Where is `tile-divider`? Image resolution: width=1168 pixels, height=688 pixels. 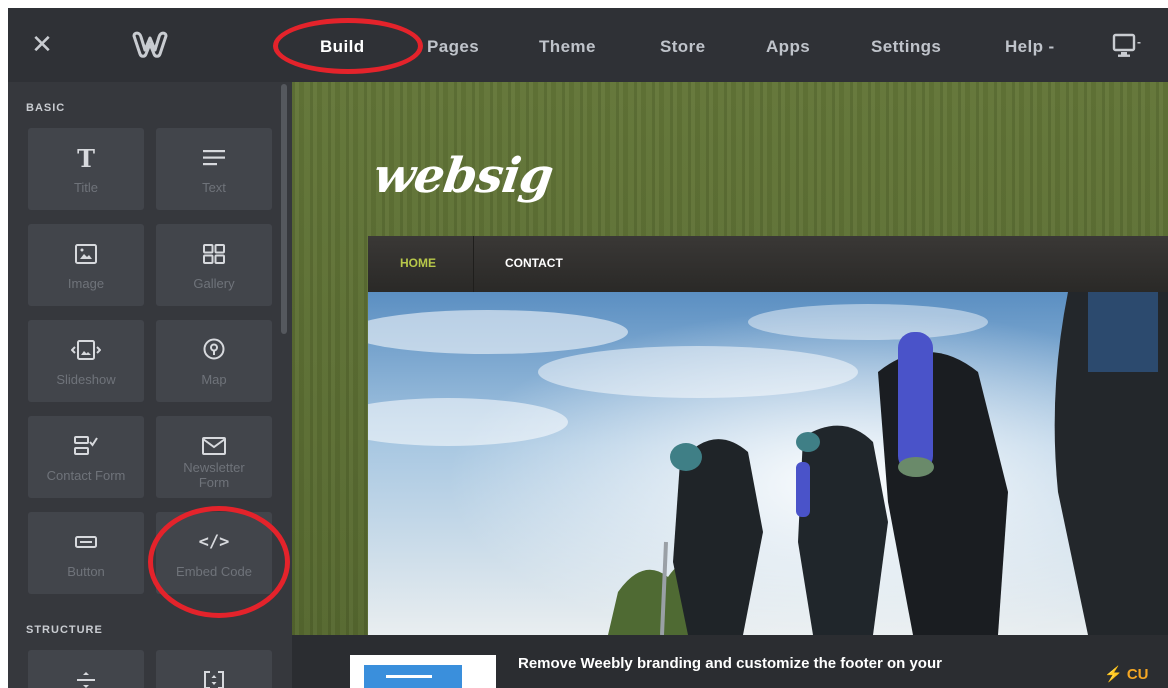
tile-divider is located at coordinates (86, 669).